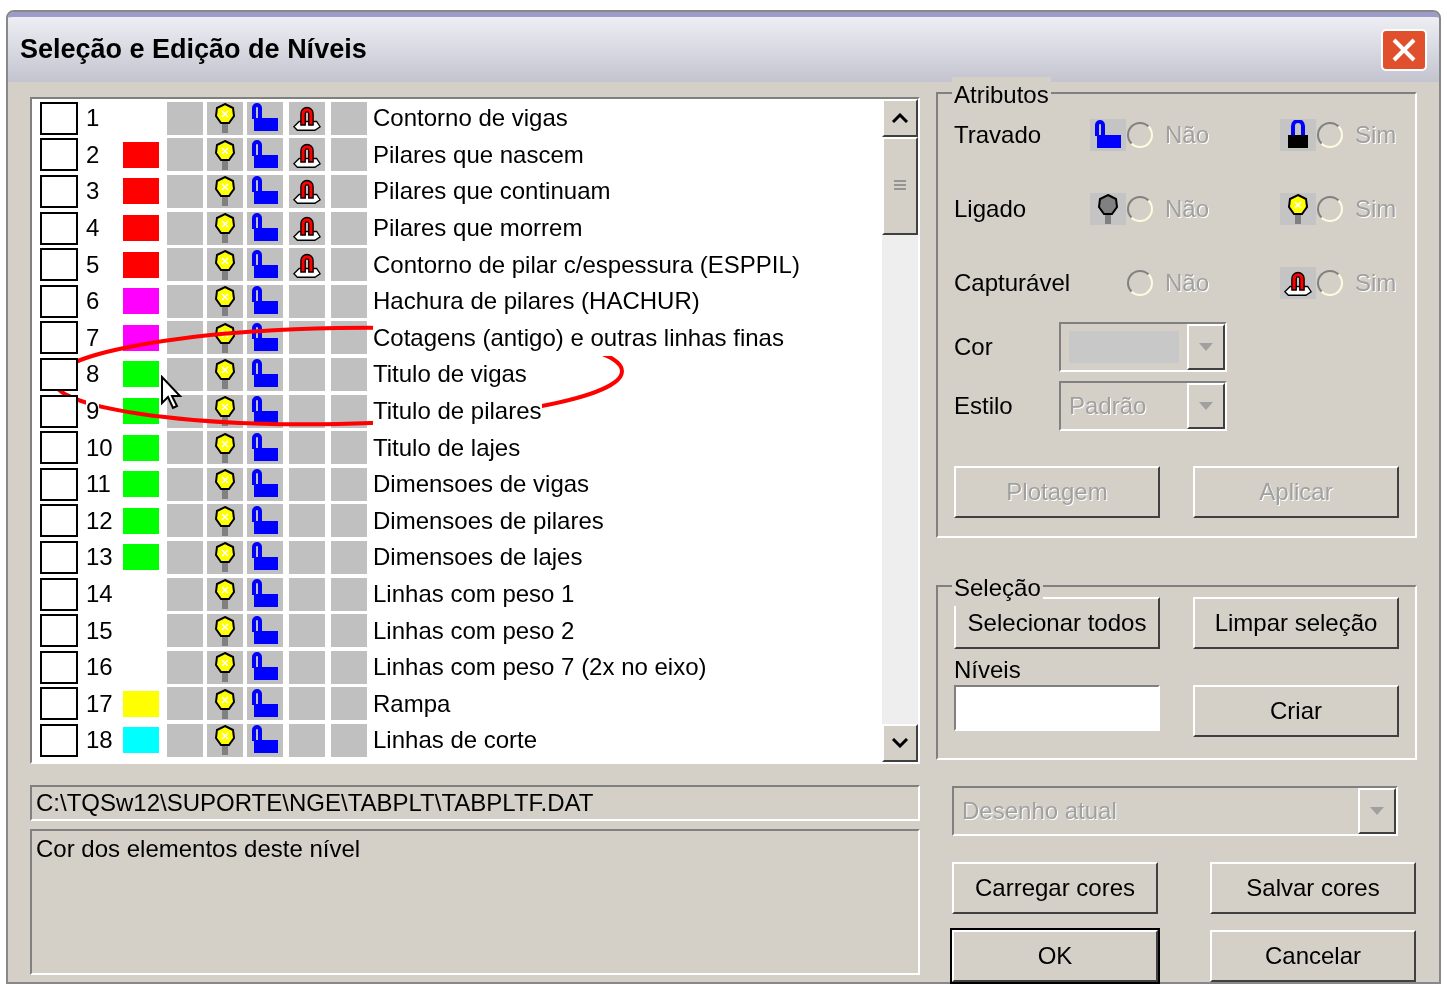  Describe the element at coordinates (1055, 888) in the screenshot. I see `dialog-button: Carregar cores` at that location.